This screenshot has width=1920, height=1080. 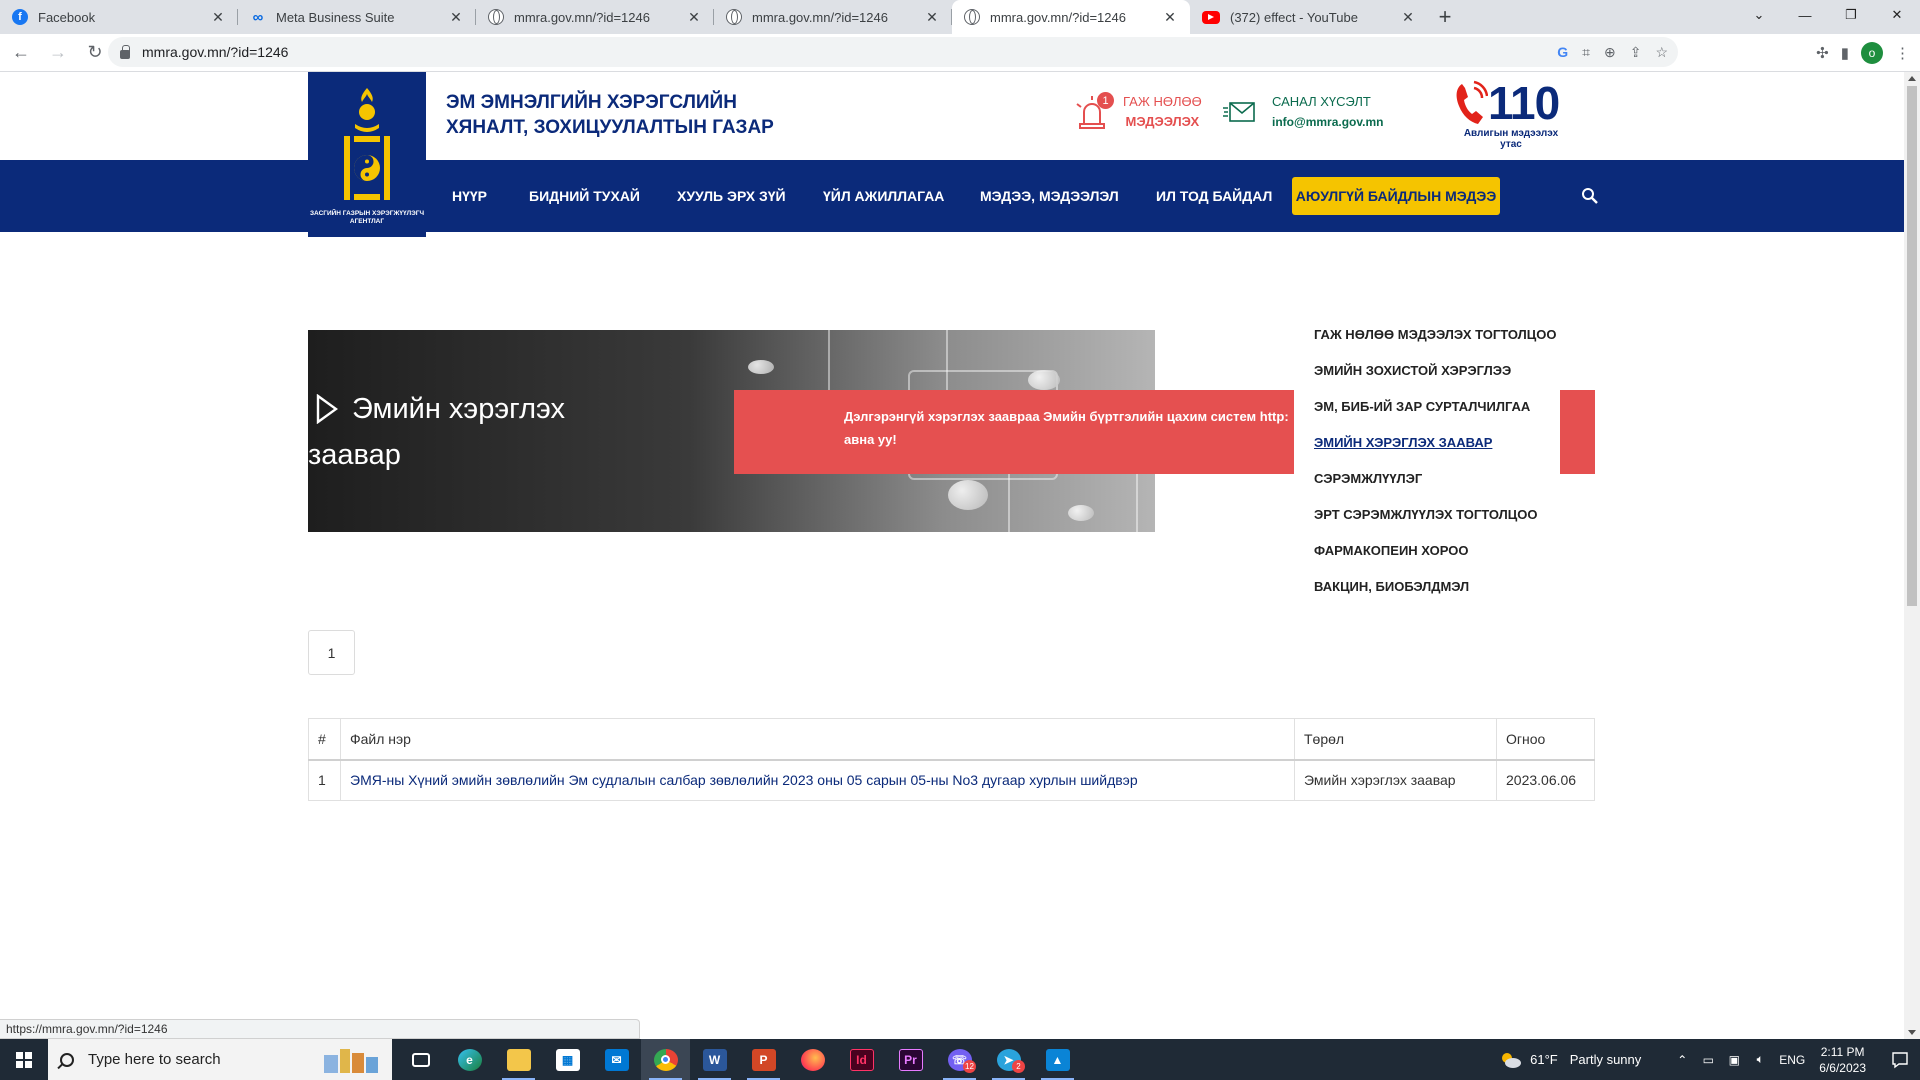 I want to click on firefox-icon, so click(x=812, y=1059).